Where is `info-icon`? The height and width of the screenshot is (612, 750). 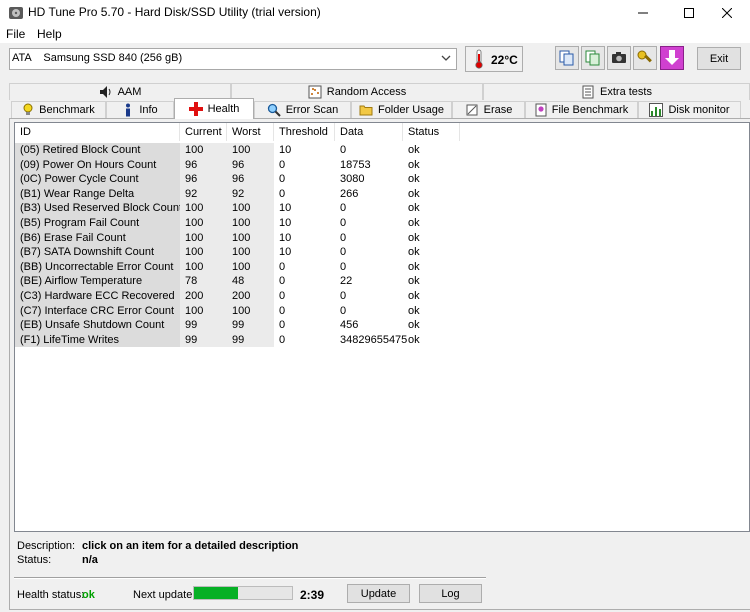 info-icon is located at coordinates (128, 110).